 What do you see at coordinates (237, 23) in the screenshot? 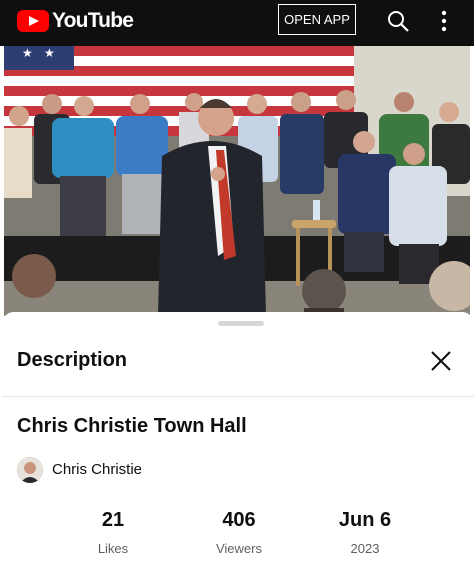
I see `top-app-bar: YouTube OPEN APP` at bounding box center [237, 23].